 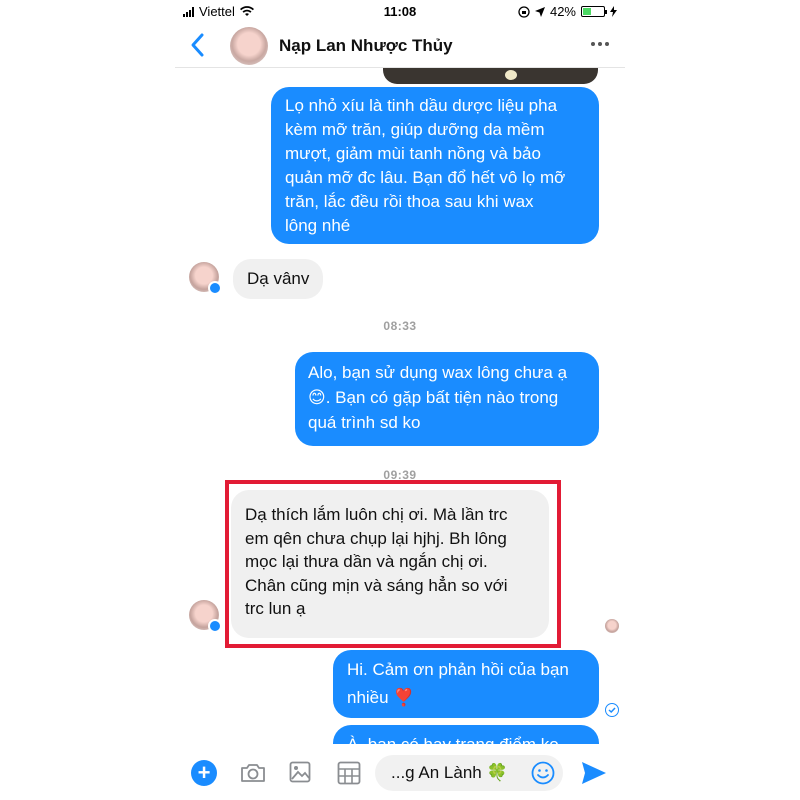 What do you see at coordinates (594, 773) in the screenshot?
I see `send-icon` at bounding box center [594, 773].